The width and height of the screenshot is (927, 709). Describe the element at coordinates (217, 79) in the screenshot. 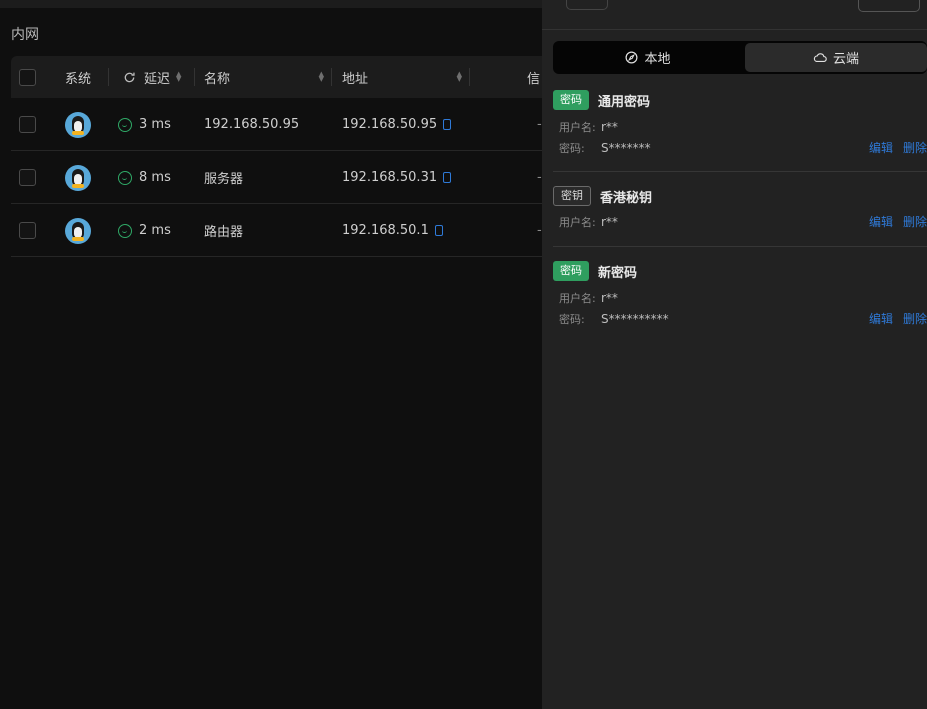

I see `column-name-label: 名称` at that location.